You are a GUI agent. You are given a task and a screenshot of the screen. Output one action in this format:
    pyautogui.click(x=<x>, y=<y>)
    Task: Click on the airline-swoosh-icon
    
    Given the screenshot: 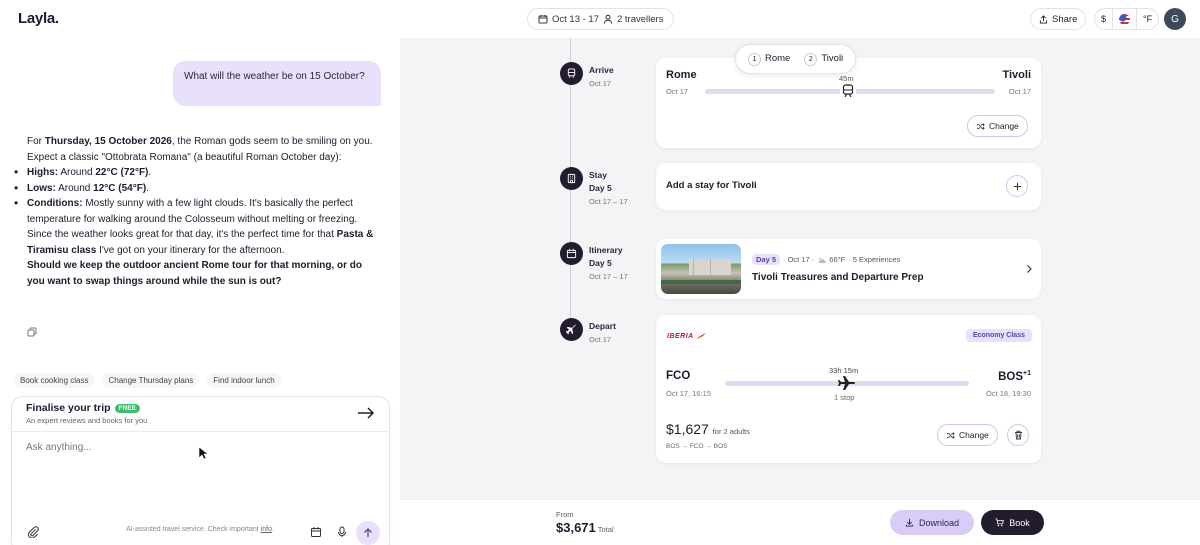 What is the action you would take?
    pyautogui.click(x=700, y=336)
    